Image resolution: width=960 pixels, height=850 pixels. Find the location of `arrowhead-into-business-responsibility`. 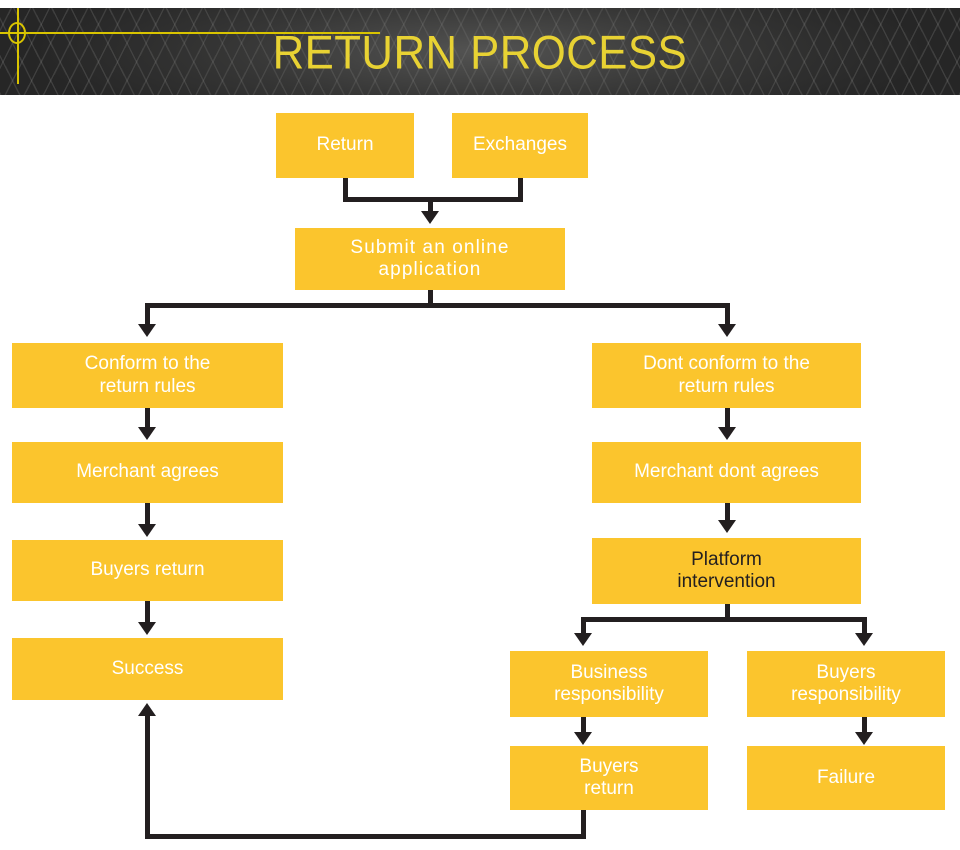

arrowhead-into-business-responsibility is located at coordinates (583, 639).